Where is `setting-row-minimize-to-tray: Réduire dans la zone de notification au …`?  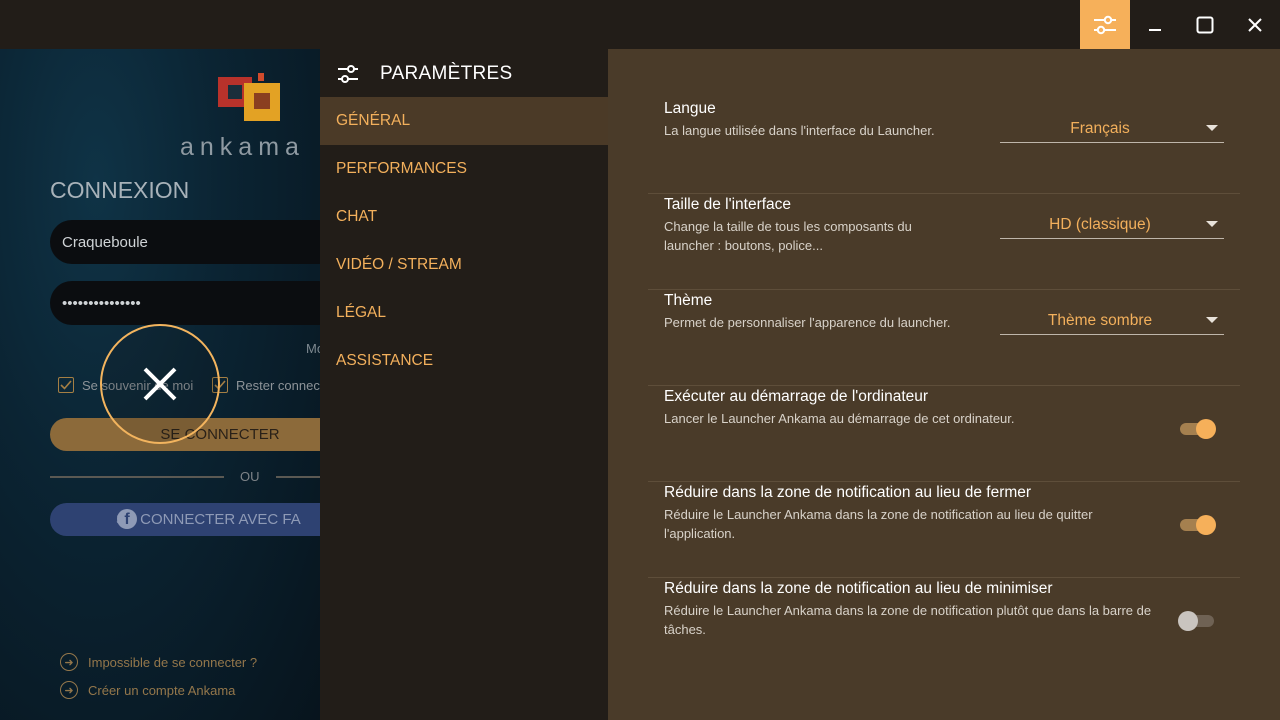 setting-row-minimize-to-tray: Réduire dans la zone de notification au … is located at coordinates (944, 625).